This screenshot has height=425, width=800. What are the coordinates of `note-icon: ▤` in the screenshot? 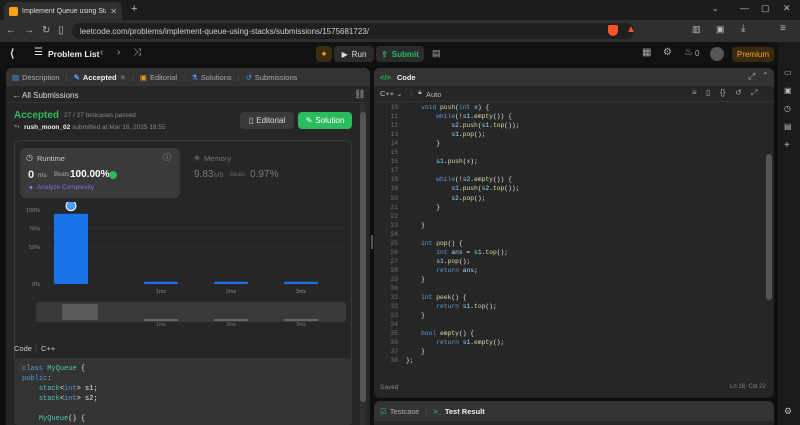 It's located at (436, 53).